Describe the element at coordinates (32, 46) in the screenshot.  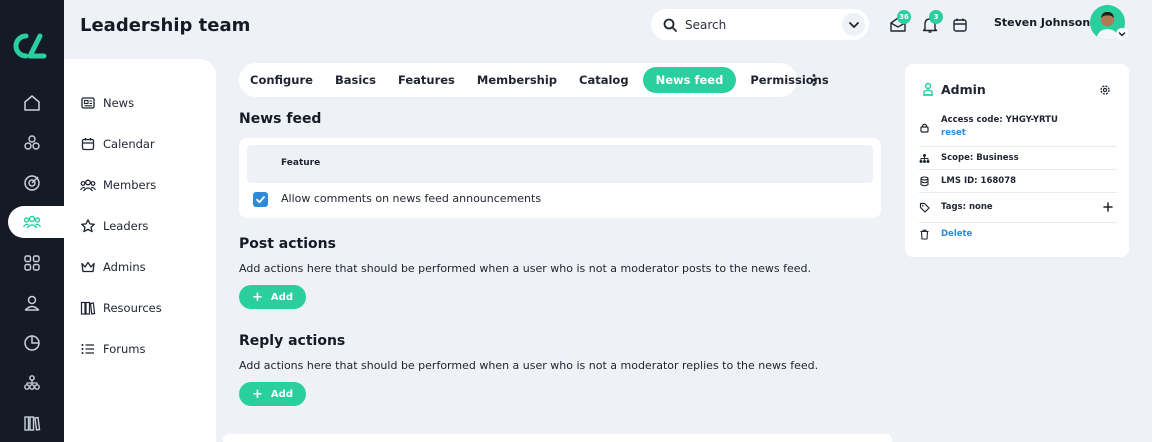
I see `brand-logo` at that location.